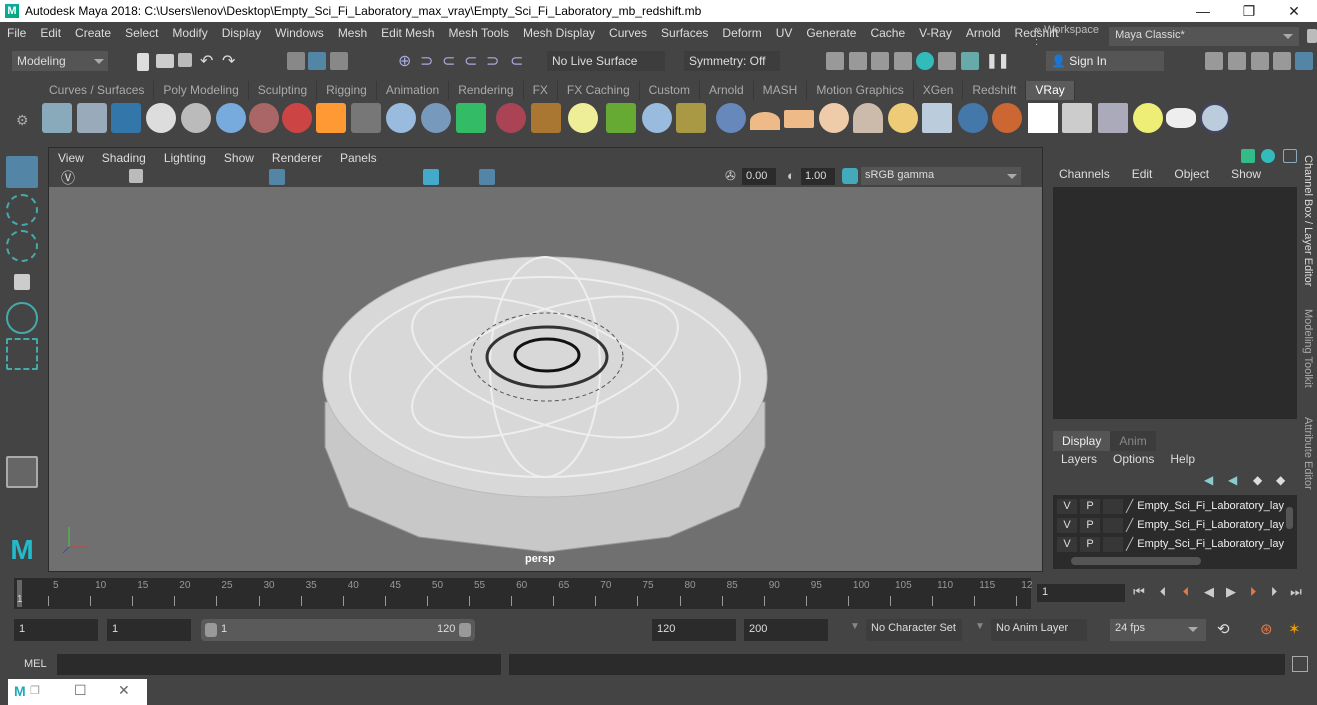 The width and height of the screenshot is (1317, 705). Describe the element at coordinates (161, 118) in the screenshot. I see `vray-logo-icon` at that location.